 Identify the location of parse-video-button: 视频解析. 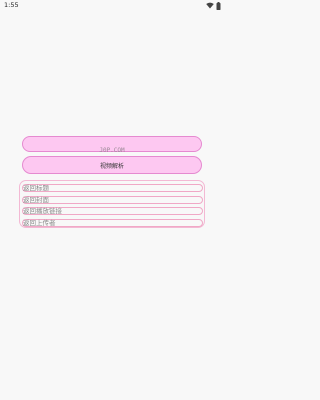
(112, 165).